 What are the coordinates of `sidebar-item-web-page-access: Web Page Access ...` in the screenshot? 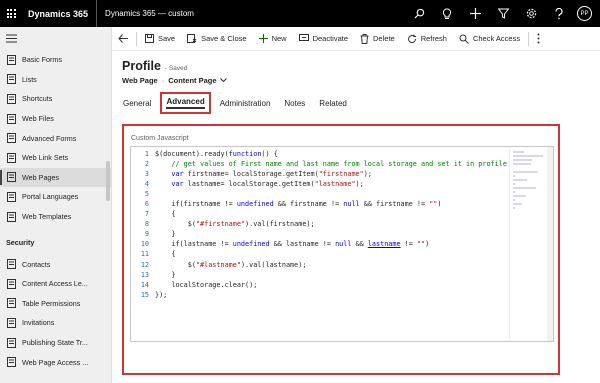 It's located at (55, 362).